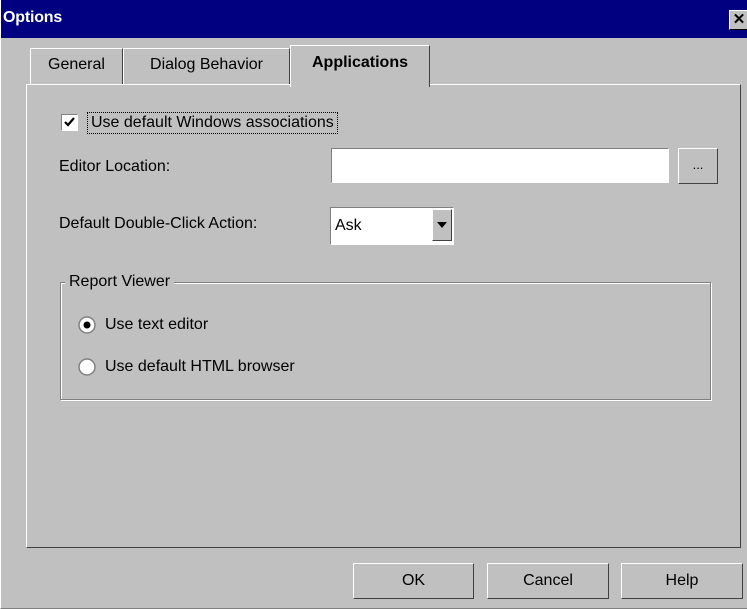 The width and height of the screenshot is (747, 609). I want to click on use-text-editor-label: Use text editor, so click(156, 325).